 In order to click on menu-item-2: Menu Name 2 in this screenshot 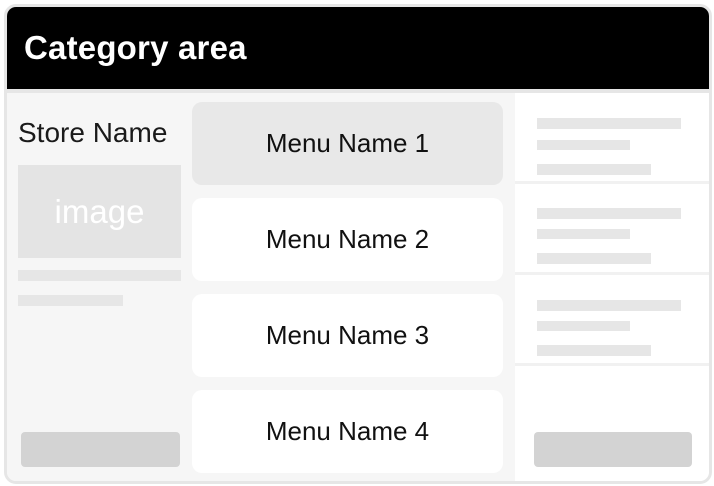, I will do `click(347, 239)`.